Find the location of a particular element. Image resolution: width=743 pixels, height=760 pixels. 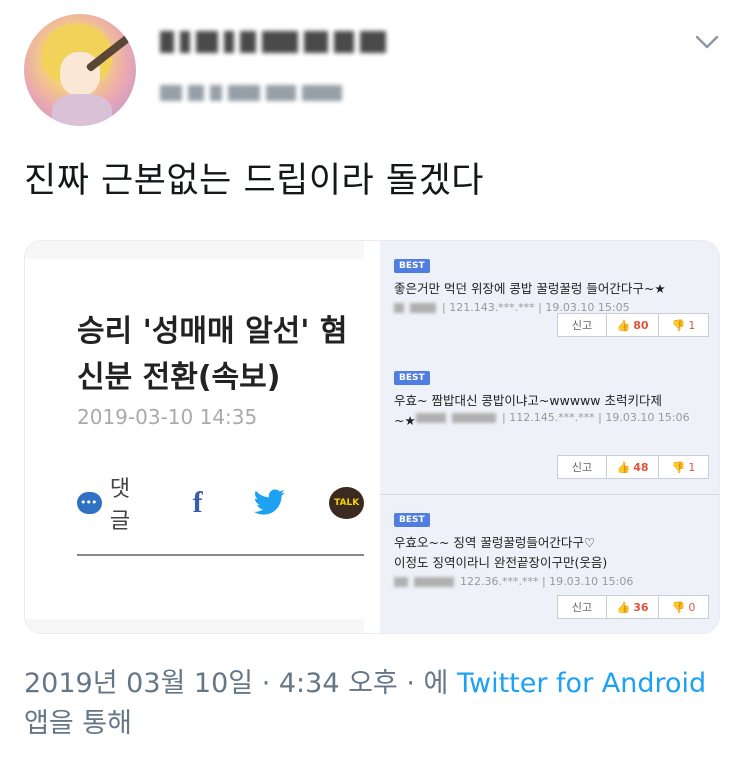

upvote-count: 80 is located at coordinates (641, 325).